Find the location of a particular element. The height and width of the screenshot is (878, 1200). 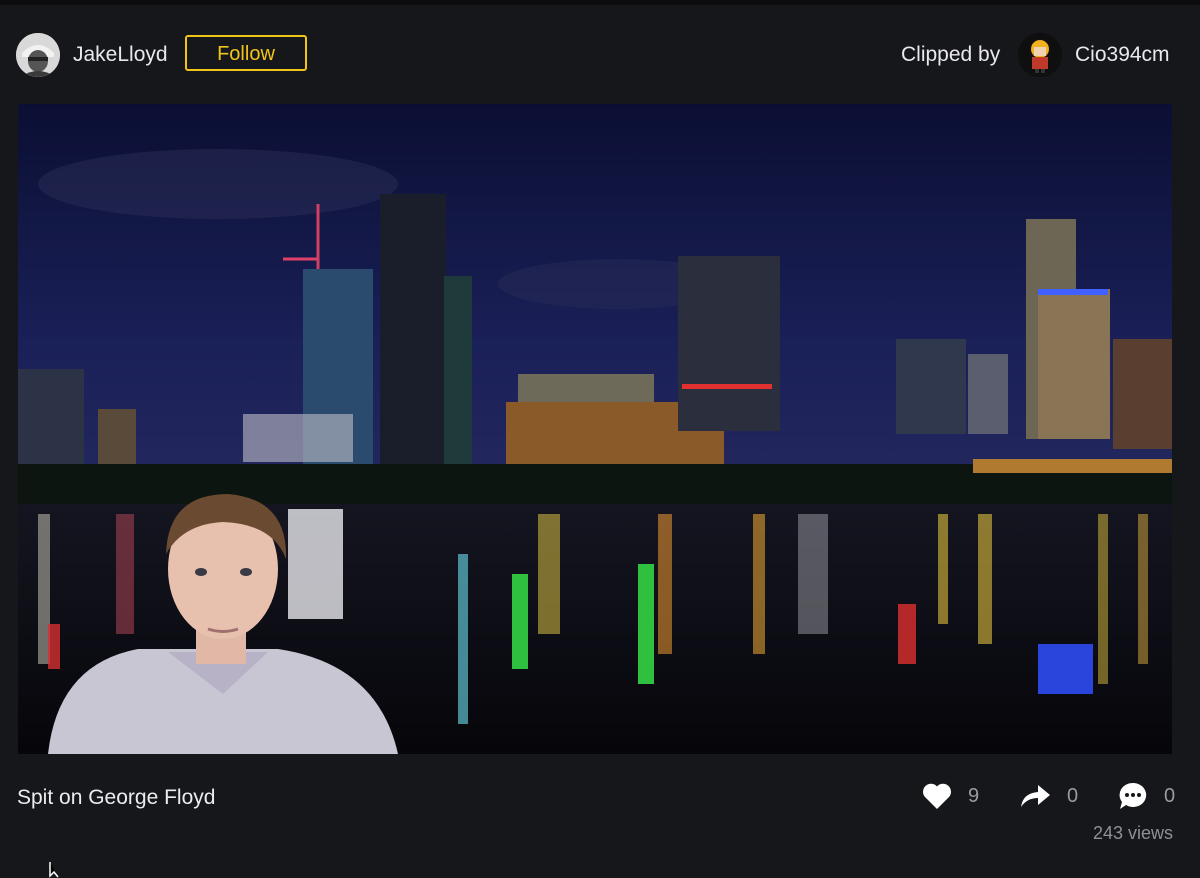

clip-header: JakeLloyd Follow Clipped by Cio394cm is located at coordinates (600, 55).